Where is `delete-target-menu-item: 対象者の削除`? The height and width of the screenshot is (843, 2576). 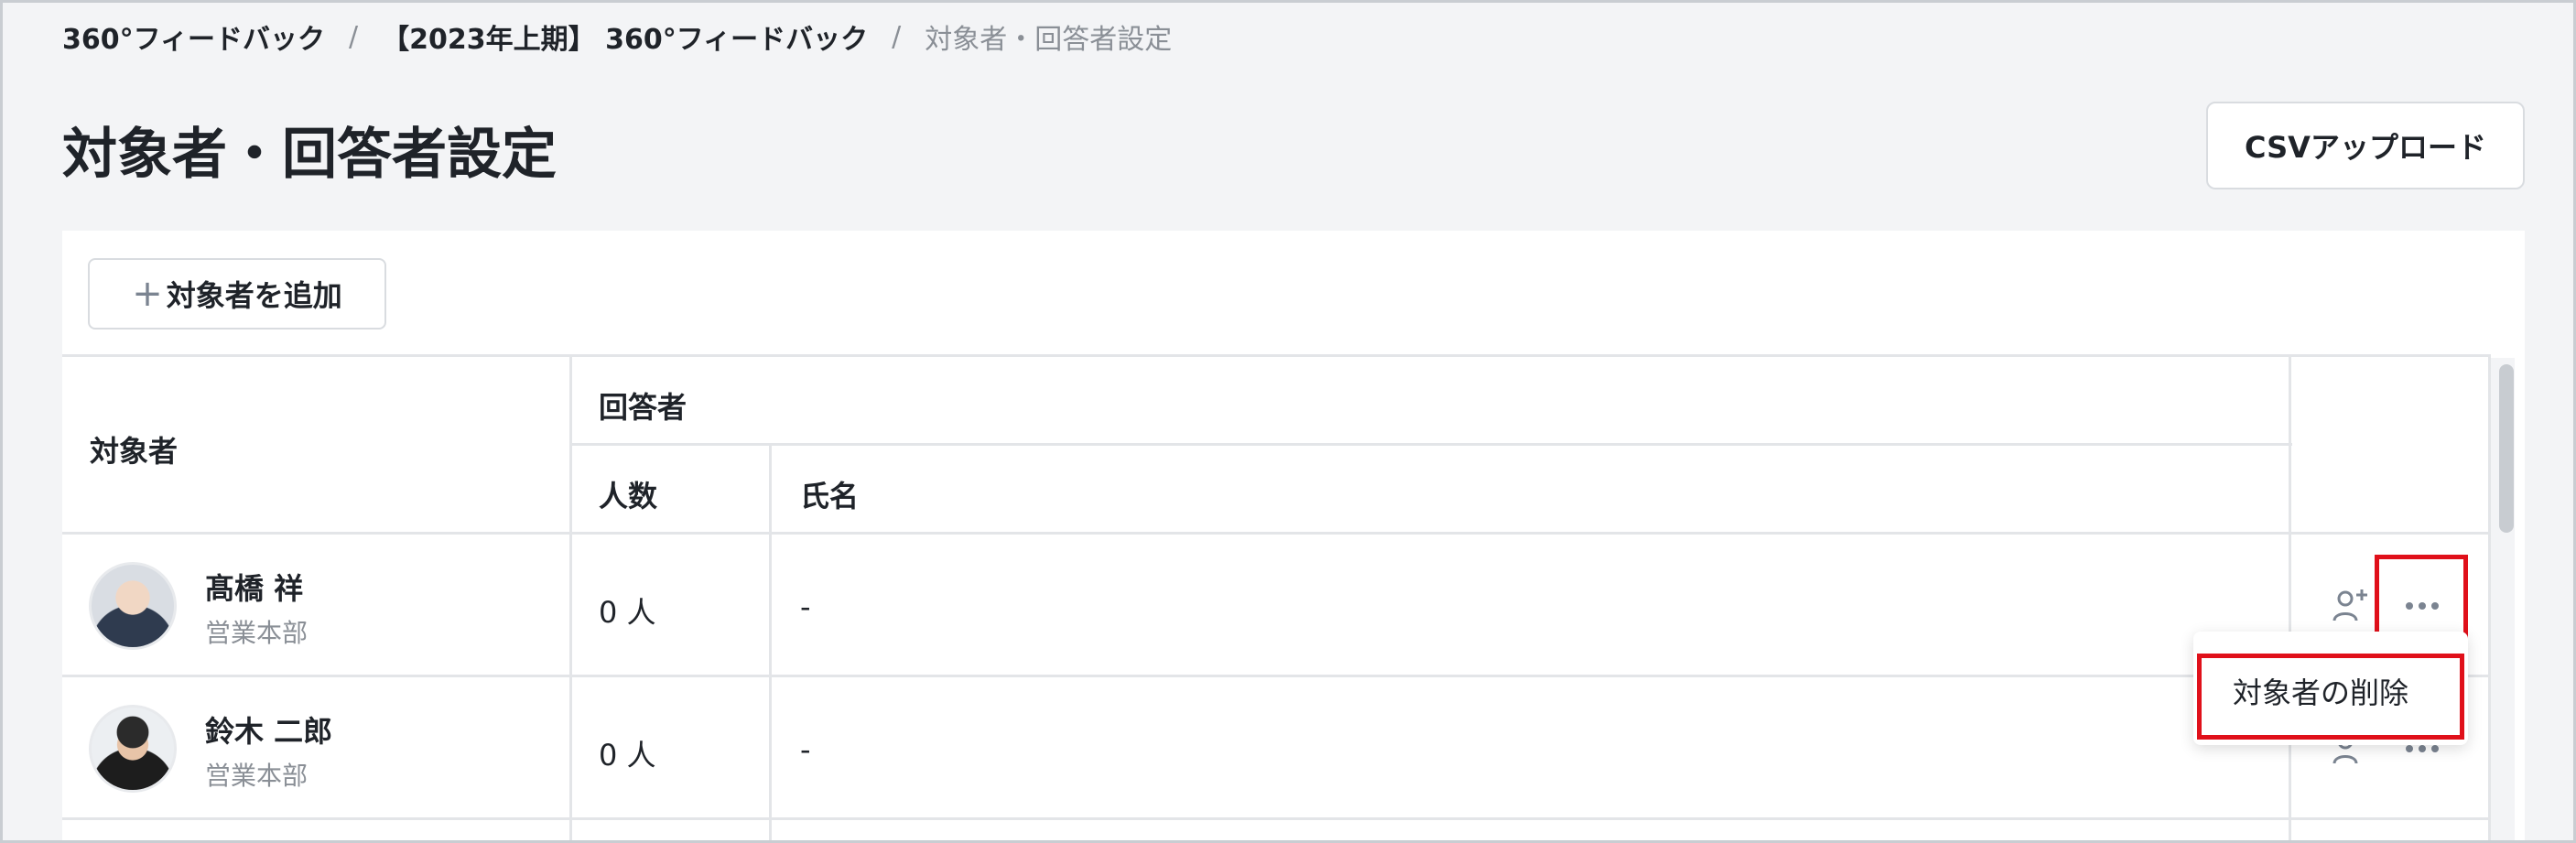 delete-target-menu-item: 対象者の削除 is located at coordinates (2331, 697).